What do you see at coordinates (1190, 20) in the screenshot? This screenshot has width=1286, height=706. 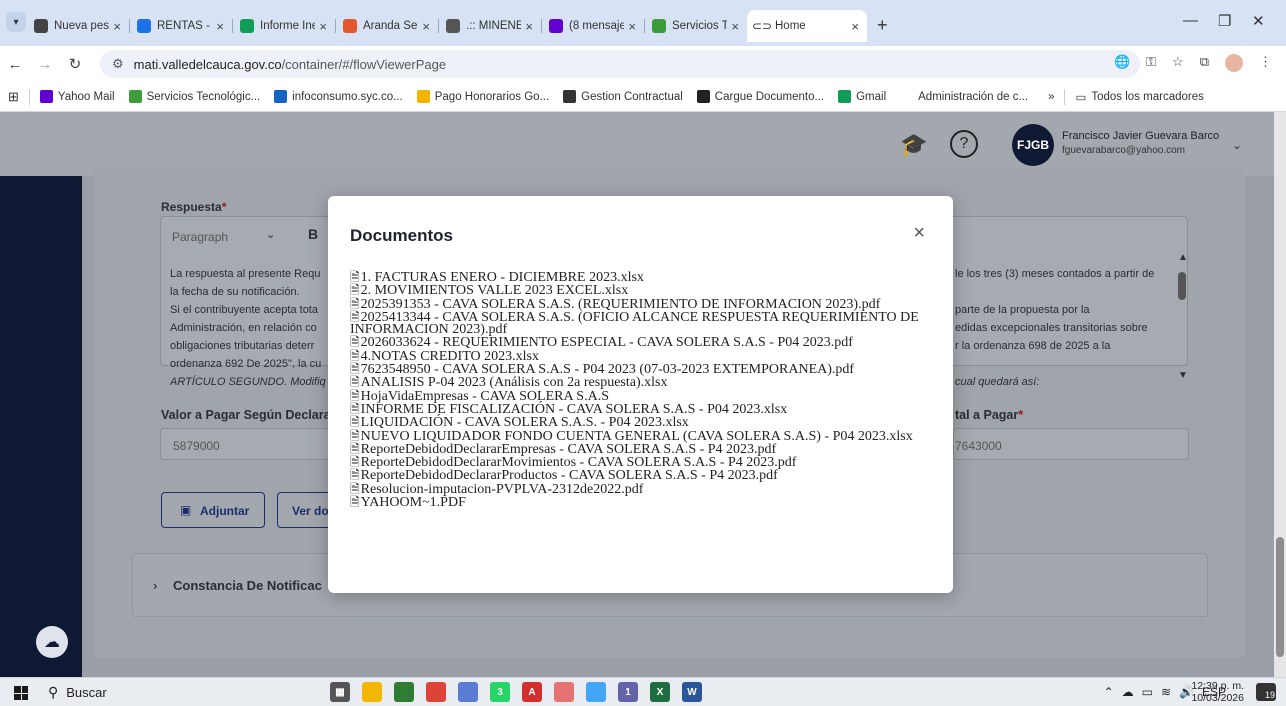 I see `minimize-icon: —` at bounding box center [1190, 20].